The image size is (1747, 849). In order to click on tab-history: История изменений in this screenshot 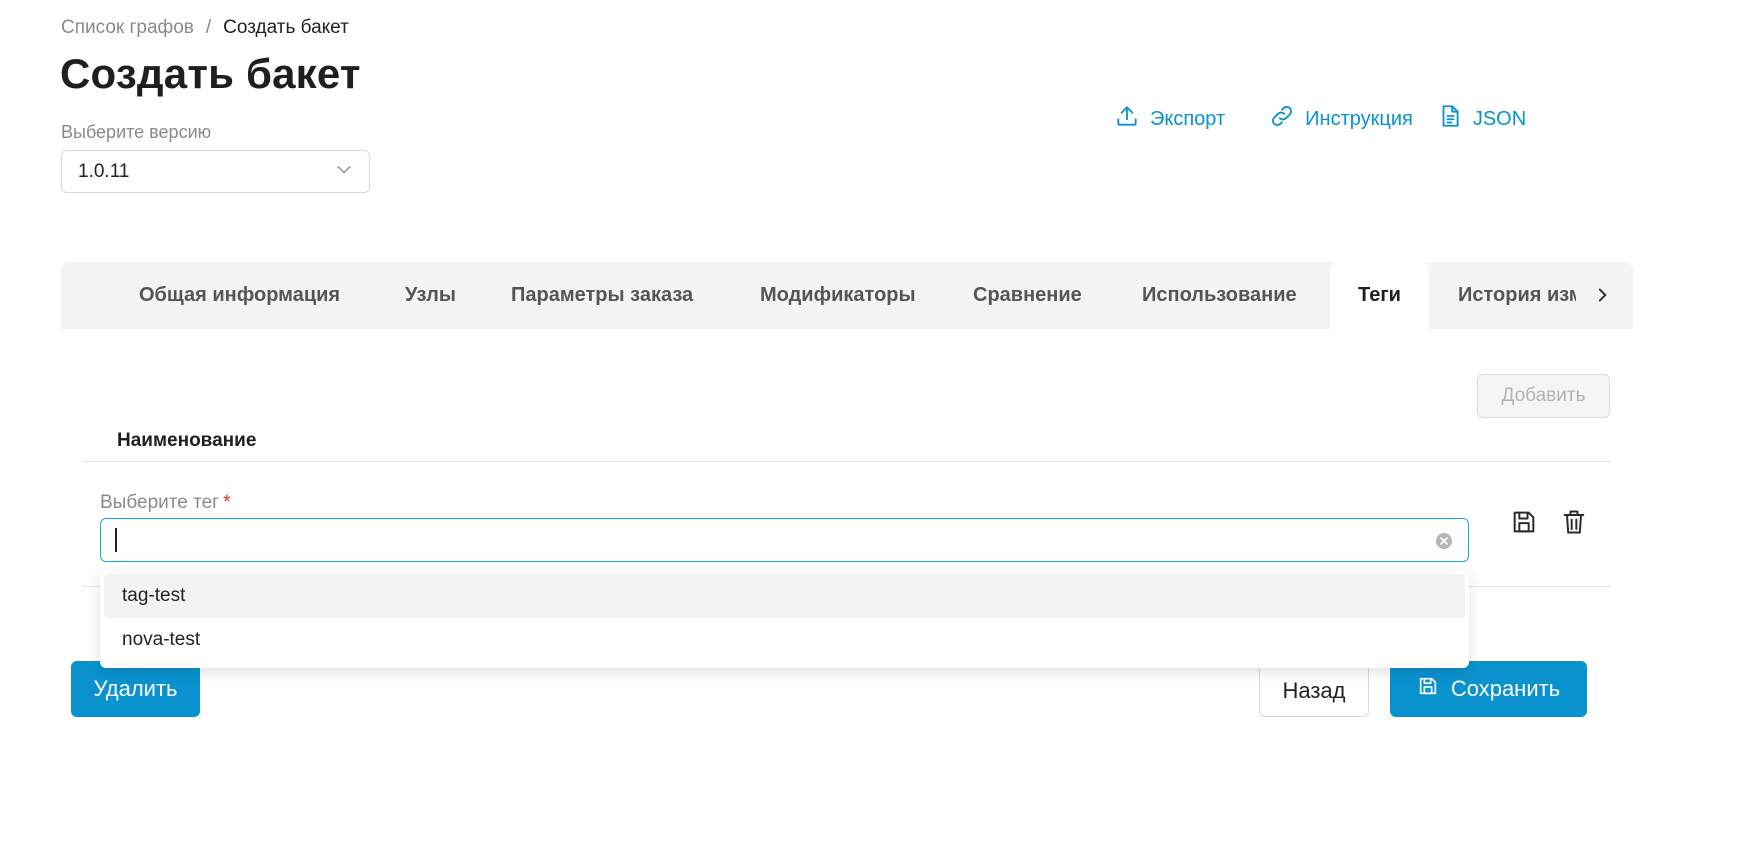, I will do `click(1517, 295)`.